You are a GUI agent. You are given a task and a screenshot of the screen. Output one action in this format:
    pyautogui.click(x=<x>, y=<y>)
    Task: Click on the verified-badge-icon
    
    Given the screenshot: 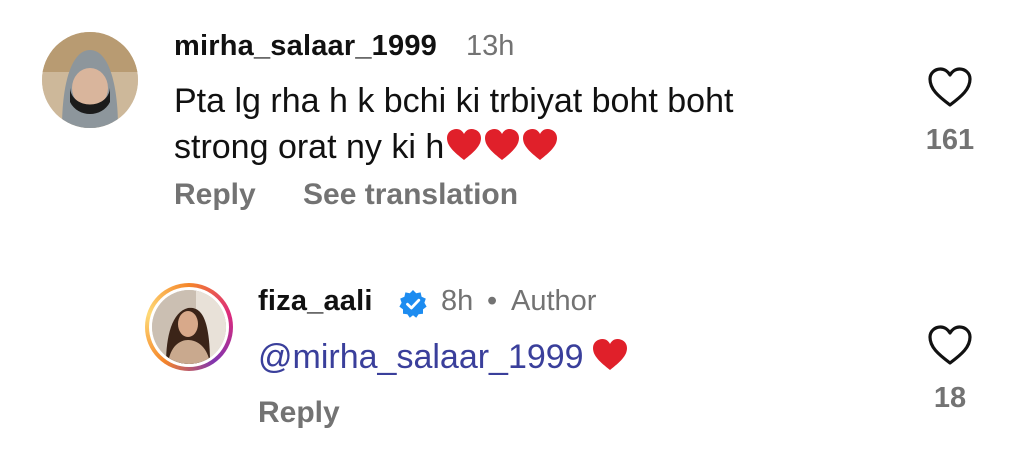 What is the action you would take?
    pyautogui.click(x=413, y=304)
    